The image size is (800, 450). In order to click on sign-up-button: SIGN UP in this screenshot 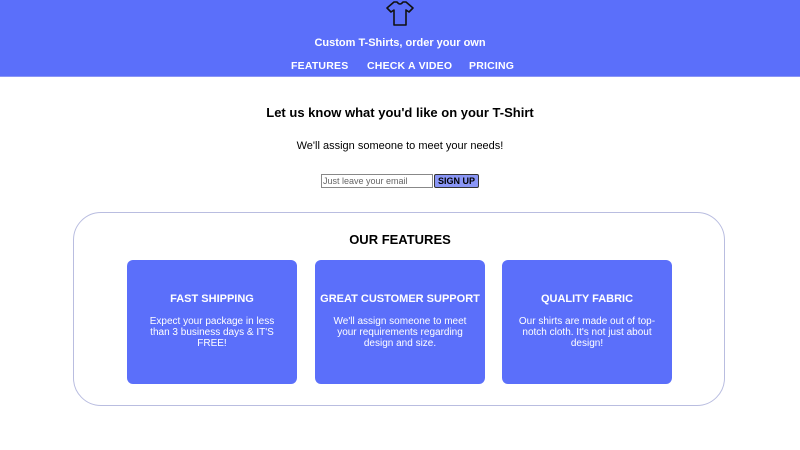, I will do `click(456, 181)`.